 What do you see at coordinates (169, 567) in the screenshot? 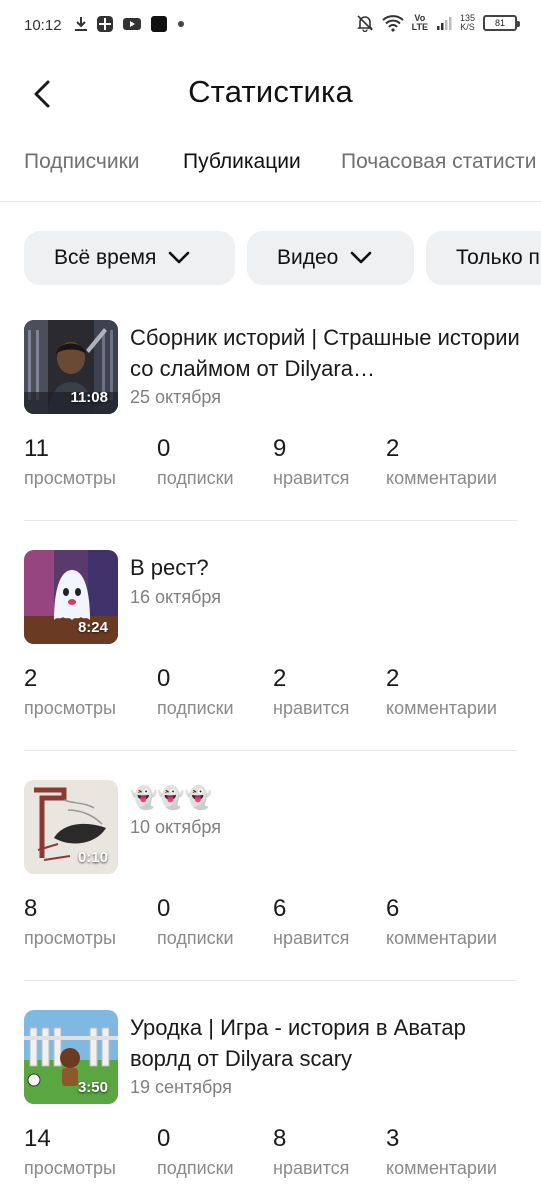
I see `publication-title: В рест?` at bounding box center [169, 567].